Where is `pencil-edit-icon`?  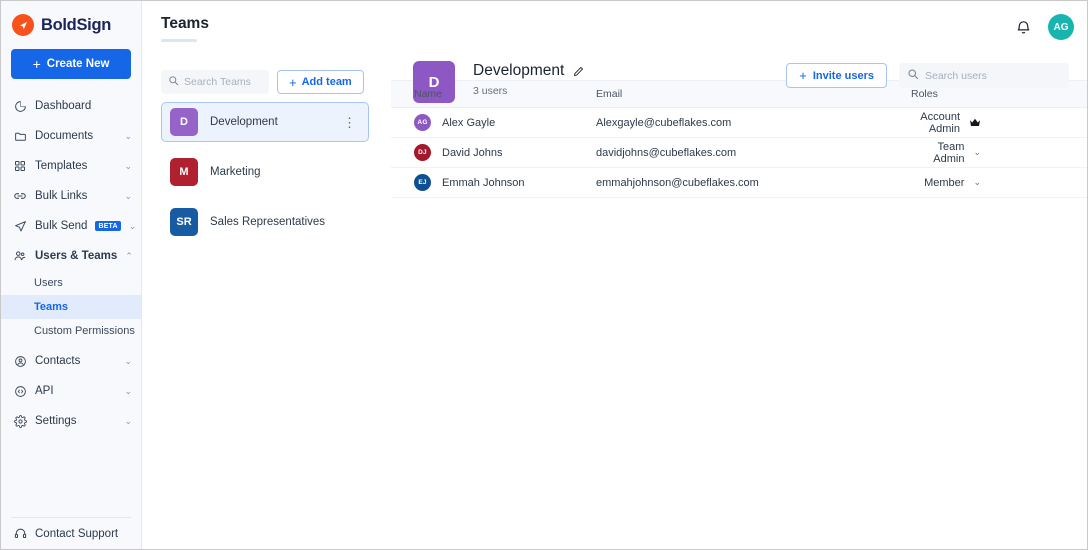
pencil-edit-icon is located at coordinates (578, 71).